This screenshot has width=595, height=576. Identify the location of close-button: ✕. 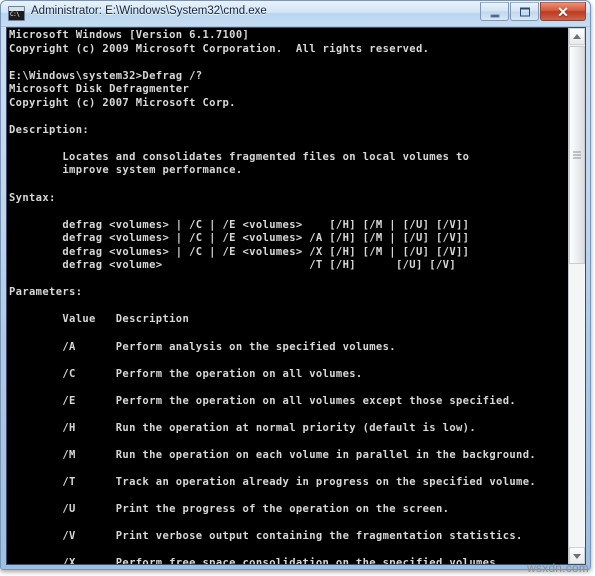
(563, 11).